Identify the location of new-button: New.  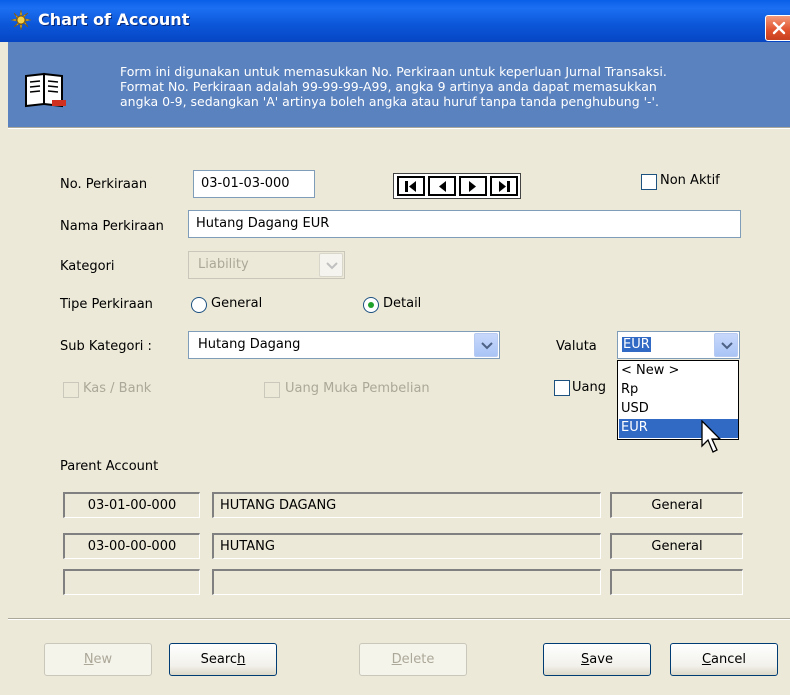
(98, 659).